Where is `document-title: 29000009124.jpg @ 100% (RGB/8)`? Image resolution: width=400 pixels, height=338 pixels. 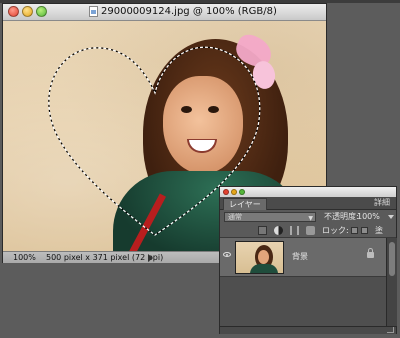 document-title: 29000009124.jpg @ 100% (RGB/8) is located at coordinates (189, 11).